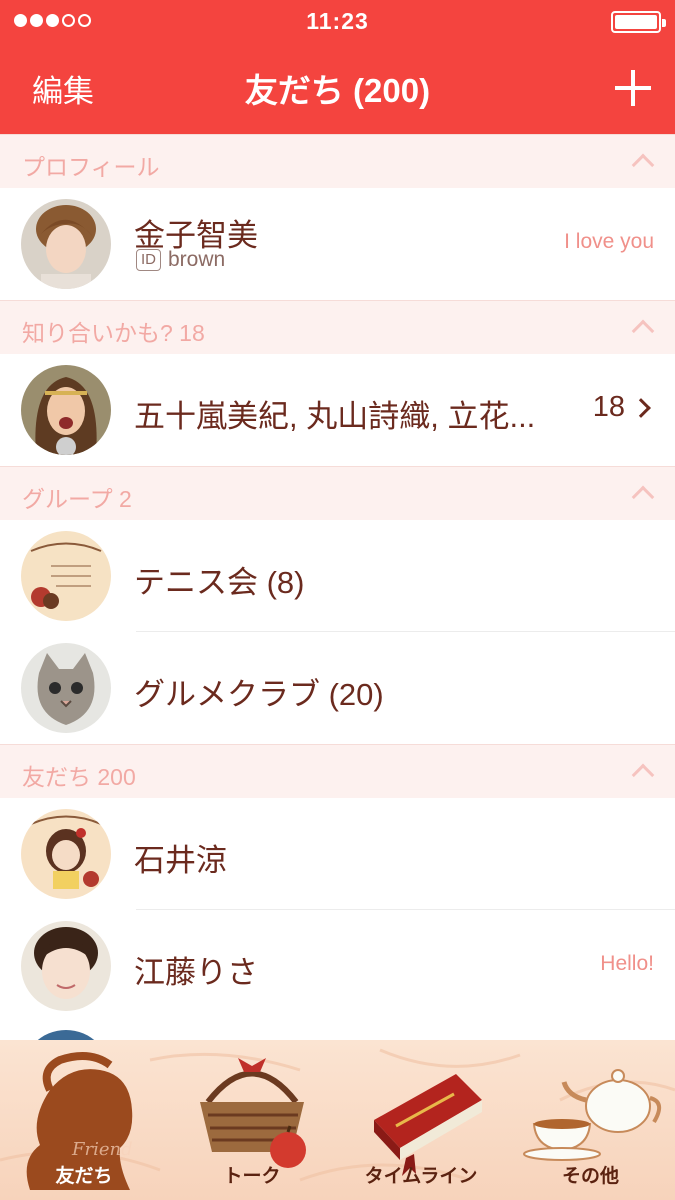  What do you see at coordinates (102, 1149) in the screenshot?
I see `svg-text: Friend` at bounding box center [102, 1149].